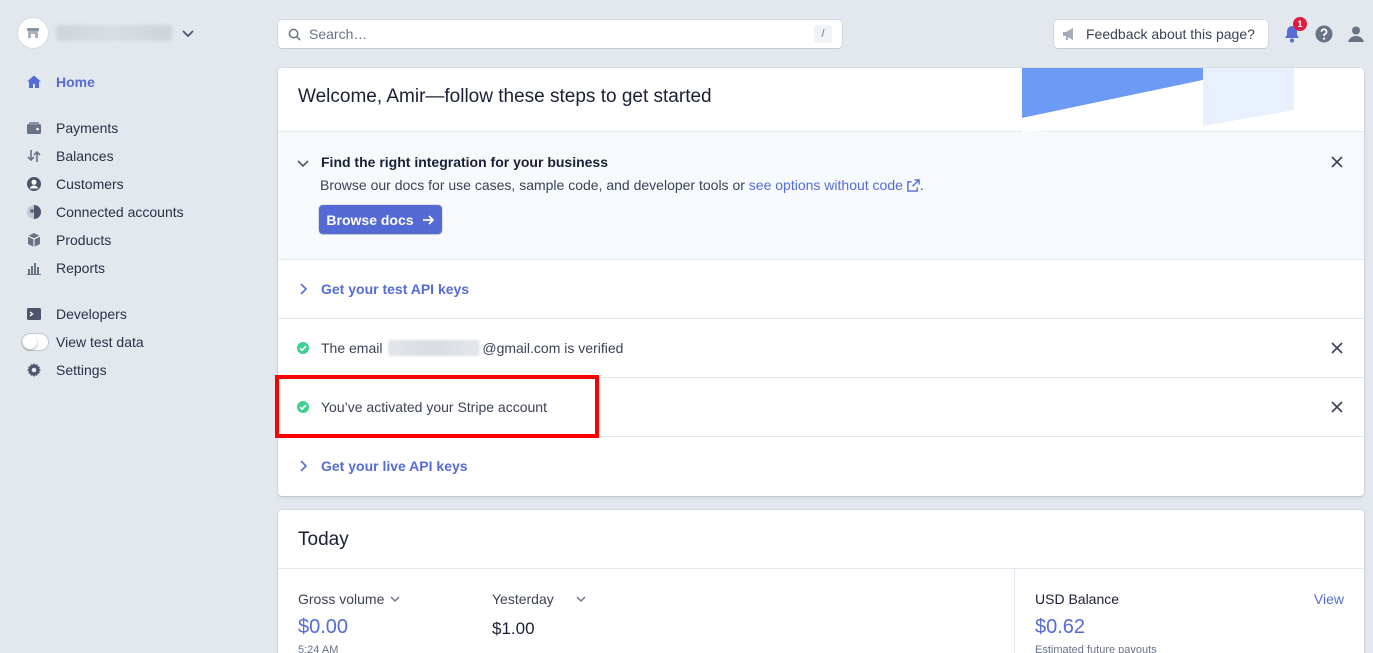 The width and height of the screenshot is (1373, 653). I want to click on sidebar-item-label: Settings, so click(81, 370).